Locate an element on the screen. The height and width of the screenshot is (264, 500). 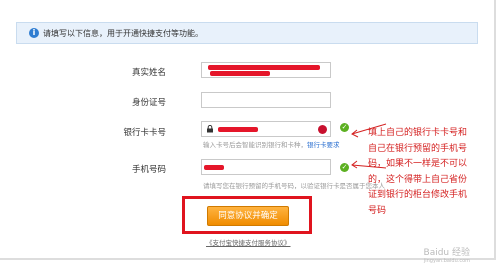
watermark-url: jingyan.baidu.com is located at coordinates (446, 261).